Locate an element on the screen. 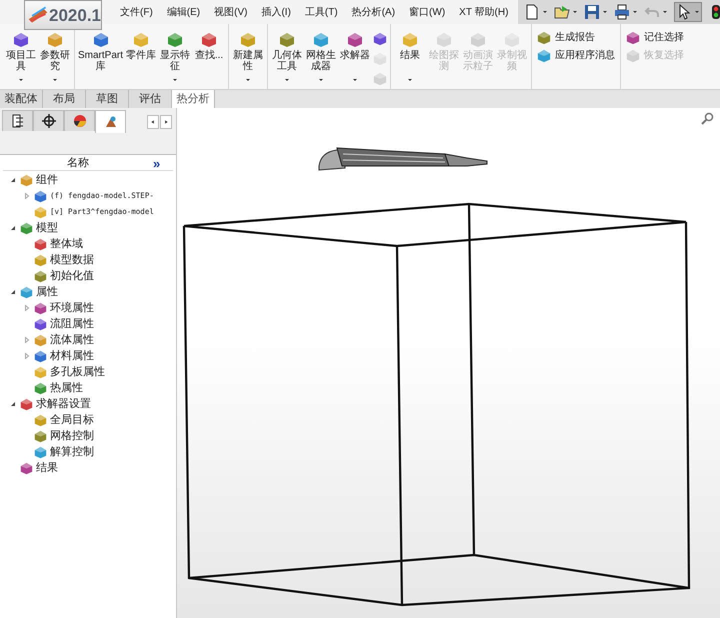 The width and height of the screenshot is (720, 618). ribbon-button: 生成报告 is located at coordinates (576, 37).